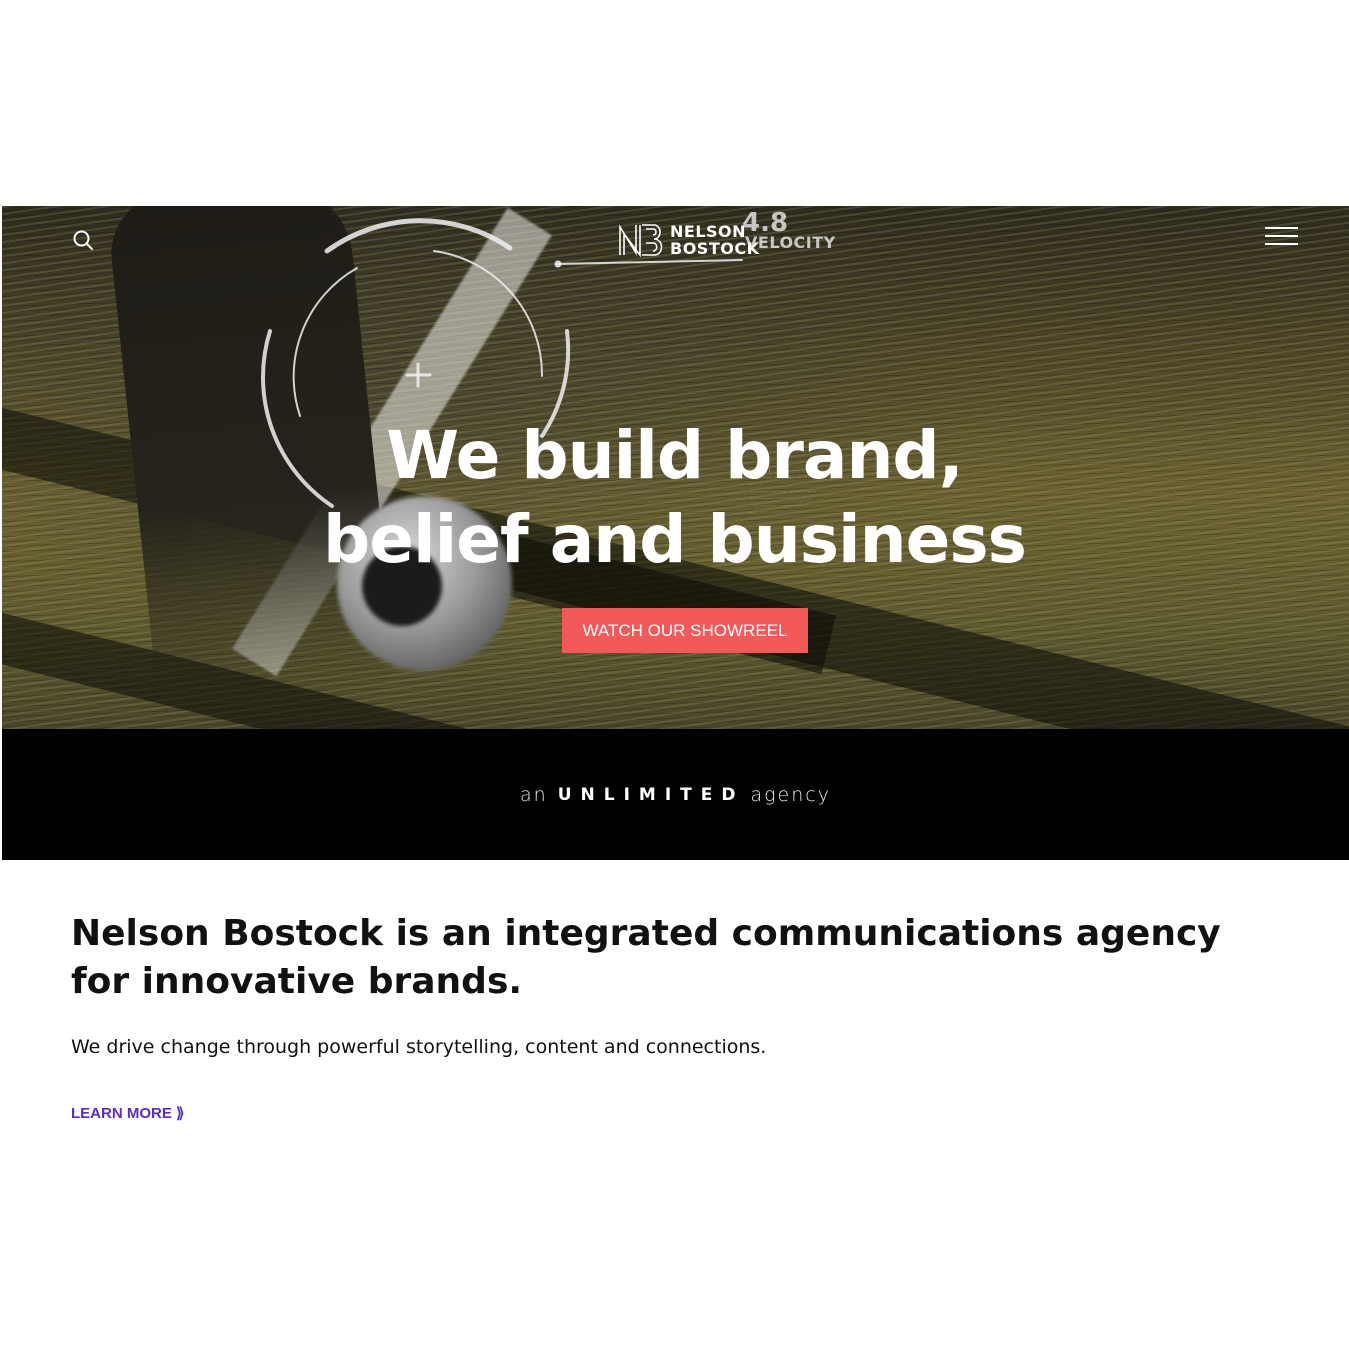 This screenshot has height=1349, width=1349. What do you see at coordinates (685, 630) in the screenshot?
I see `watch-showreel-button: WATCH OUR SHOWREEL` at bounding box center [685, 630].